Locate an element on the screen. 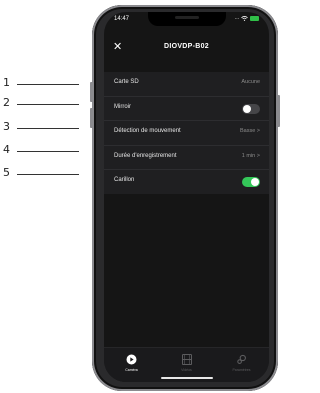 The width and height of the screenshot is (320, 393). setting-row-motion-detection: Détection de mouvement Basse > is located at coordinates (186, 133).